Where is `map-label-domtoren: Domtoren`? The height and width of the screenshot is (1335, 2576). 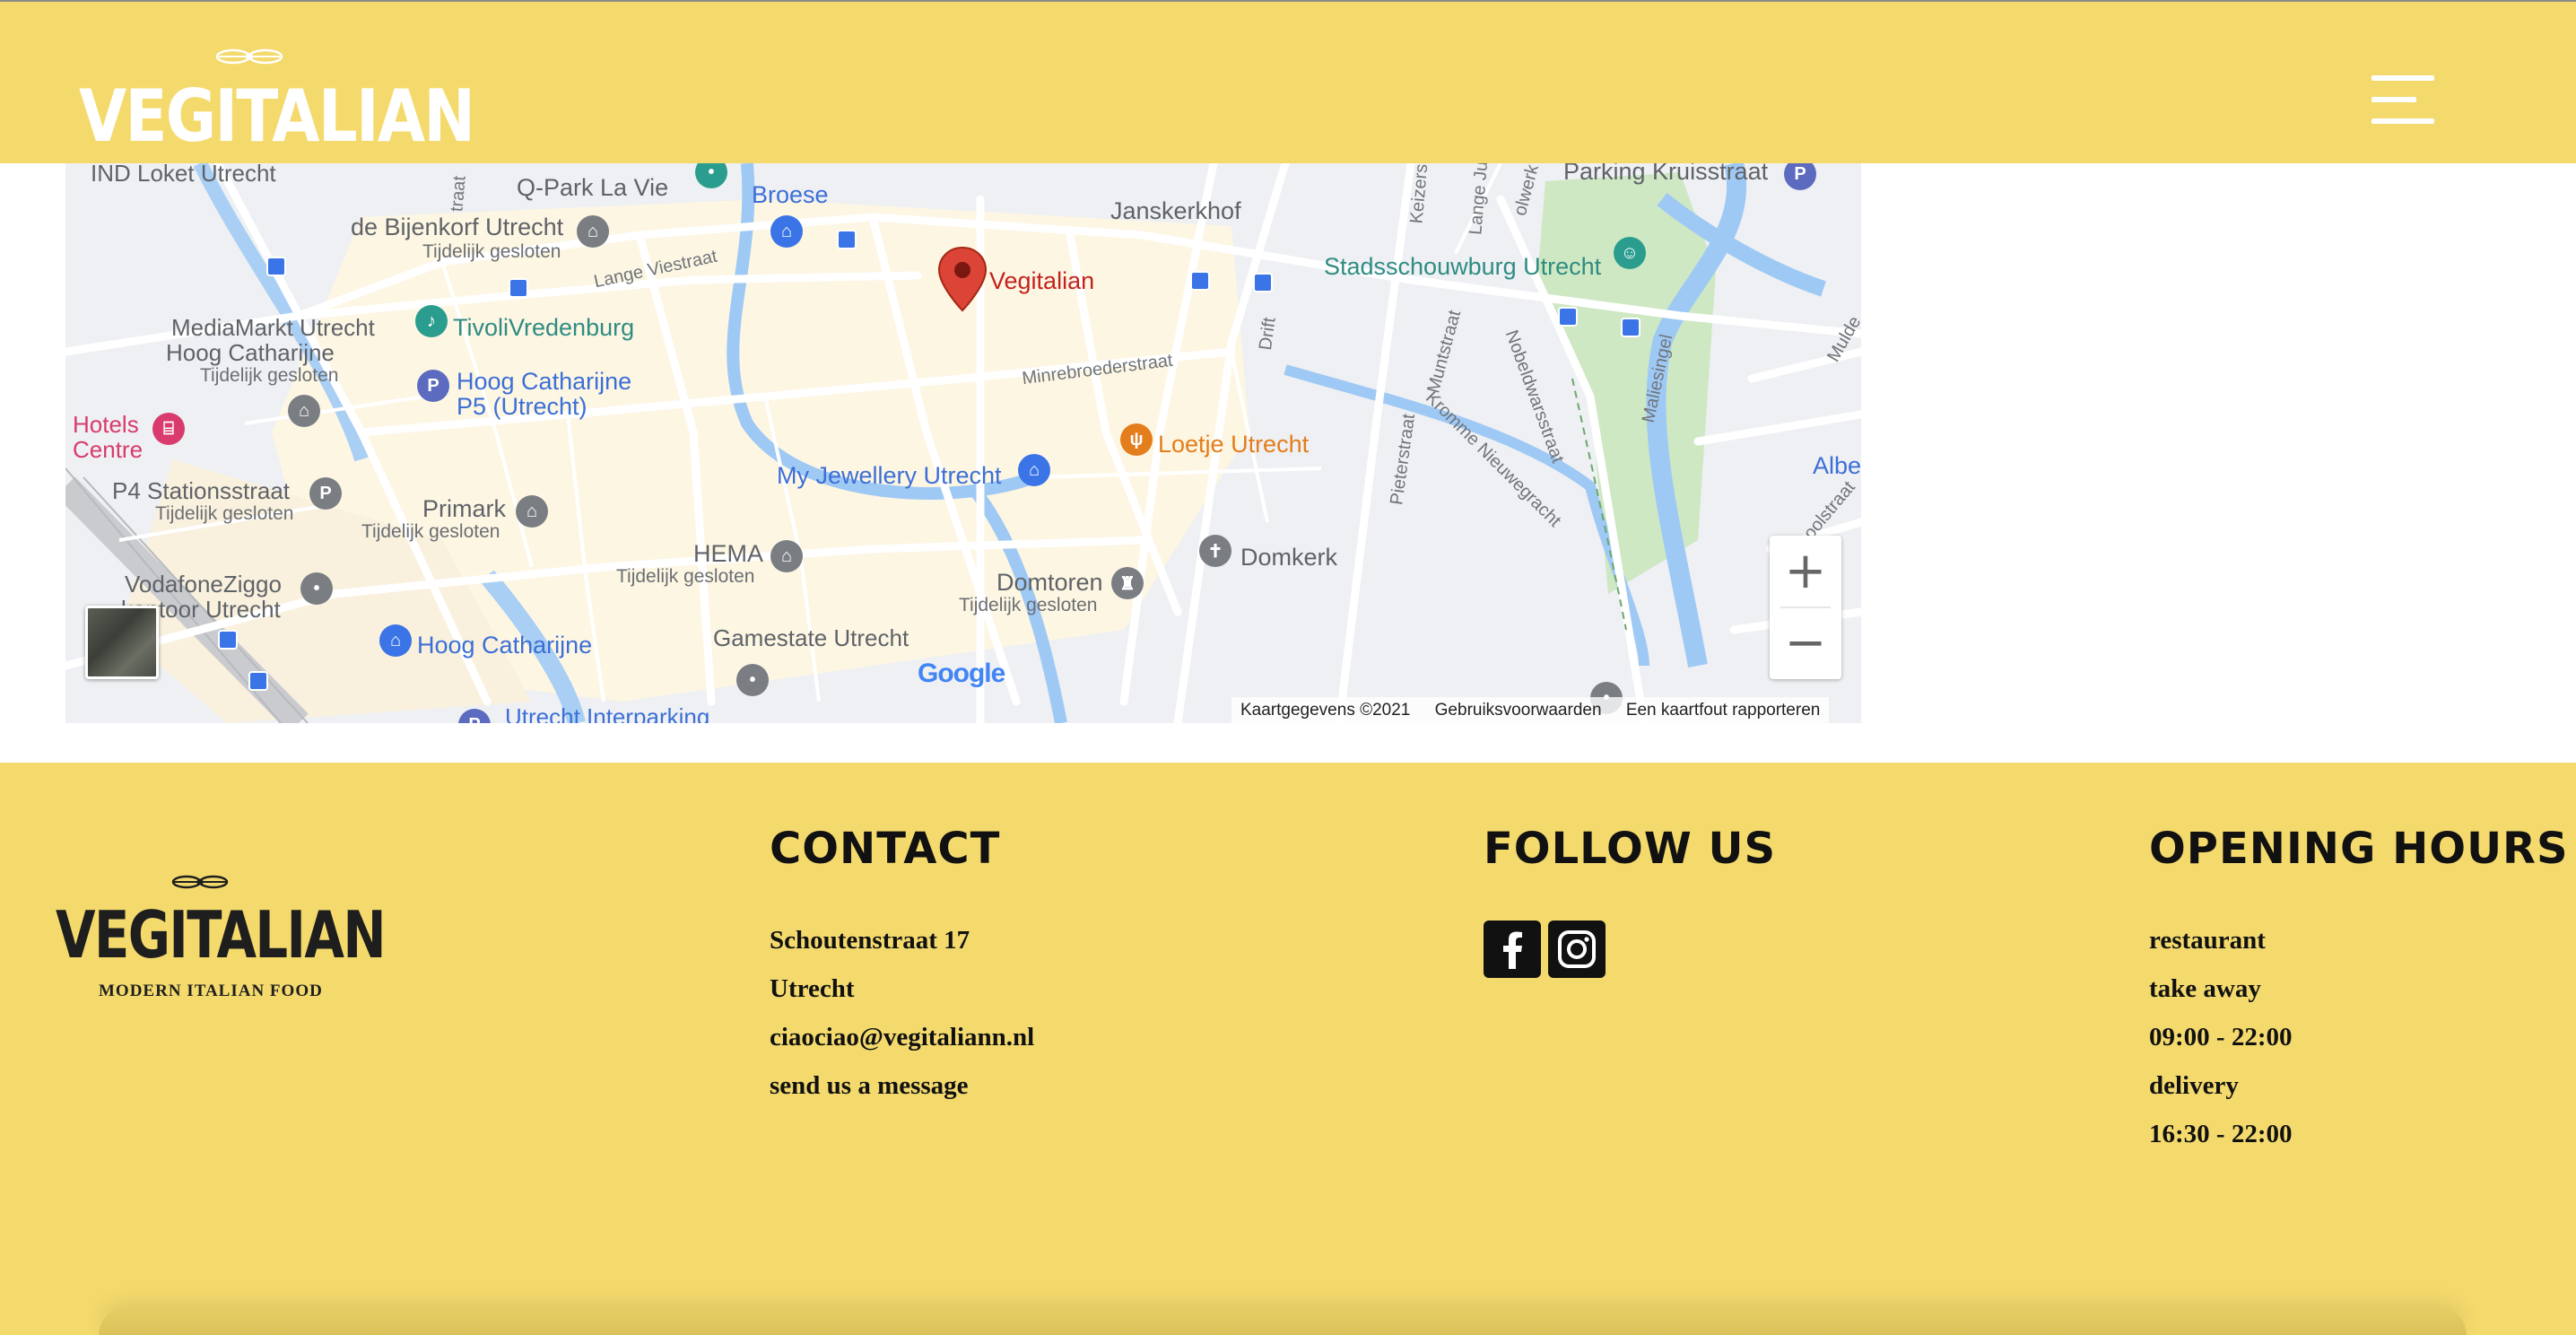
map-label-domtoren: Domtoren is located at coordinates (1049, 583).